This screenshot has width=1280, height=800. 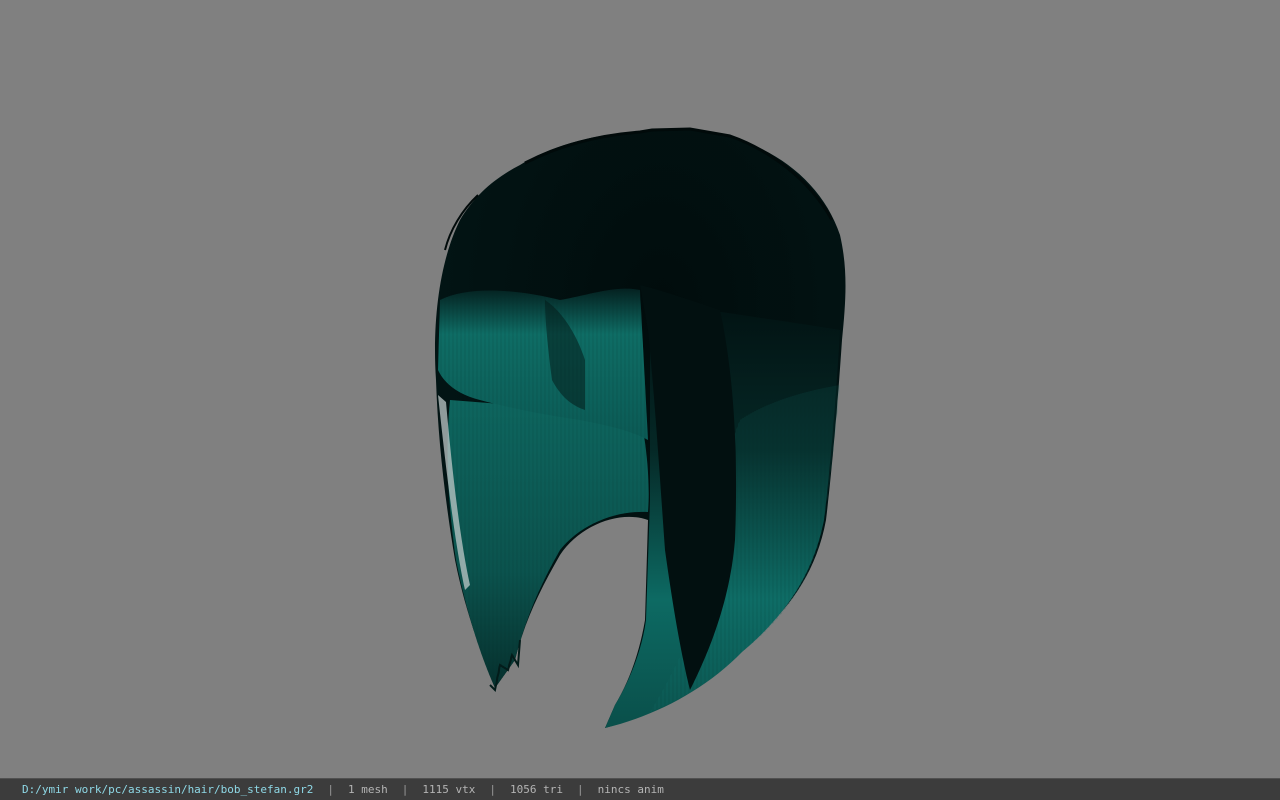 I want to click on anim-status-label: nincs anim, so click(x=630, y=789).